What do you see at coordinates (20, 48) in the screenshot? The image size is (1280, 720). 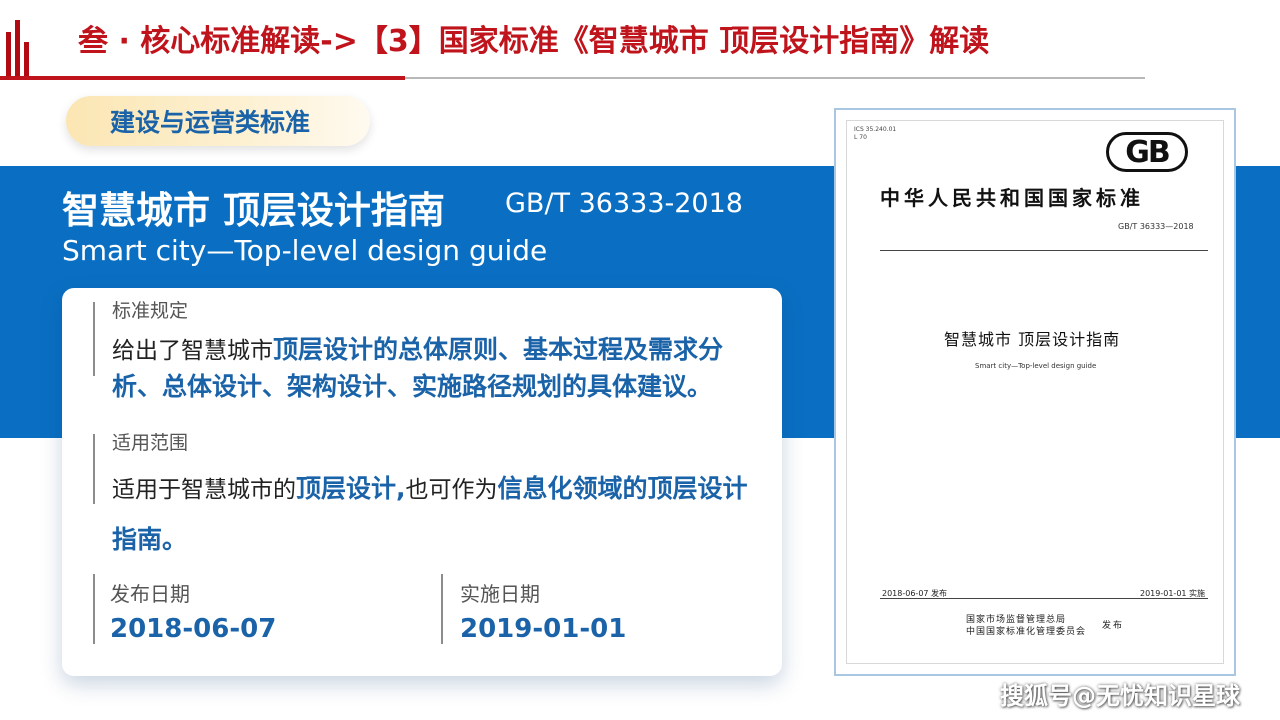 I see `header-logo-icon` at bounding box center [20, 48].